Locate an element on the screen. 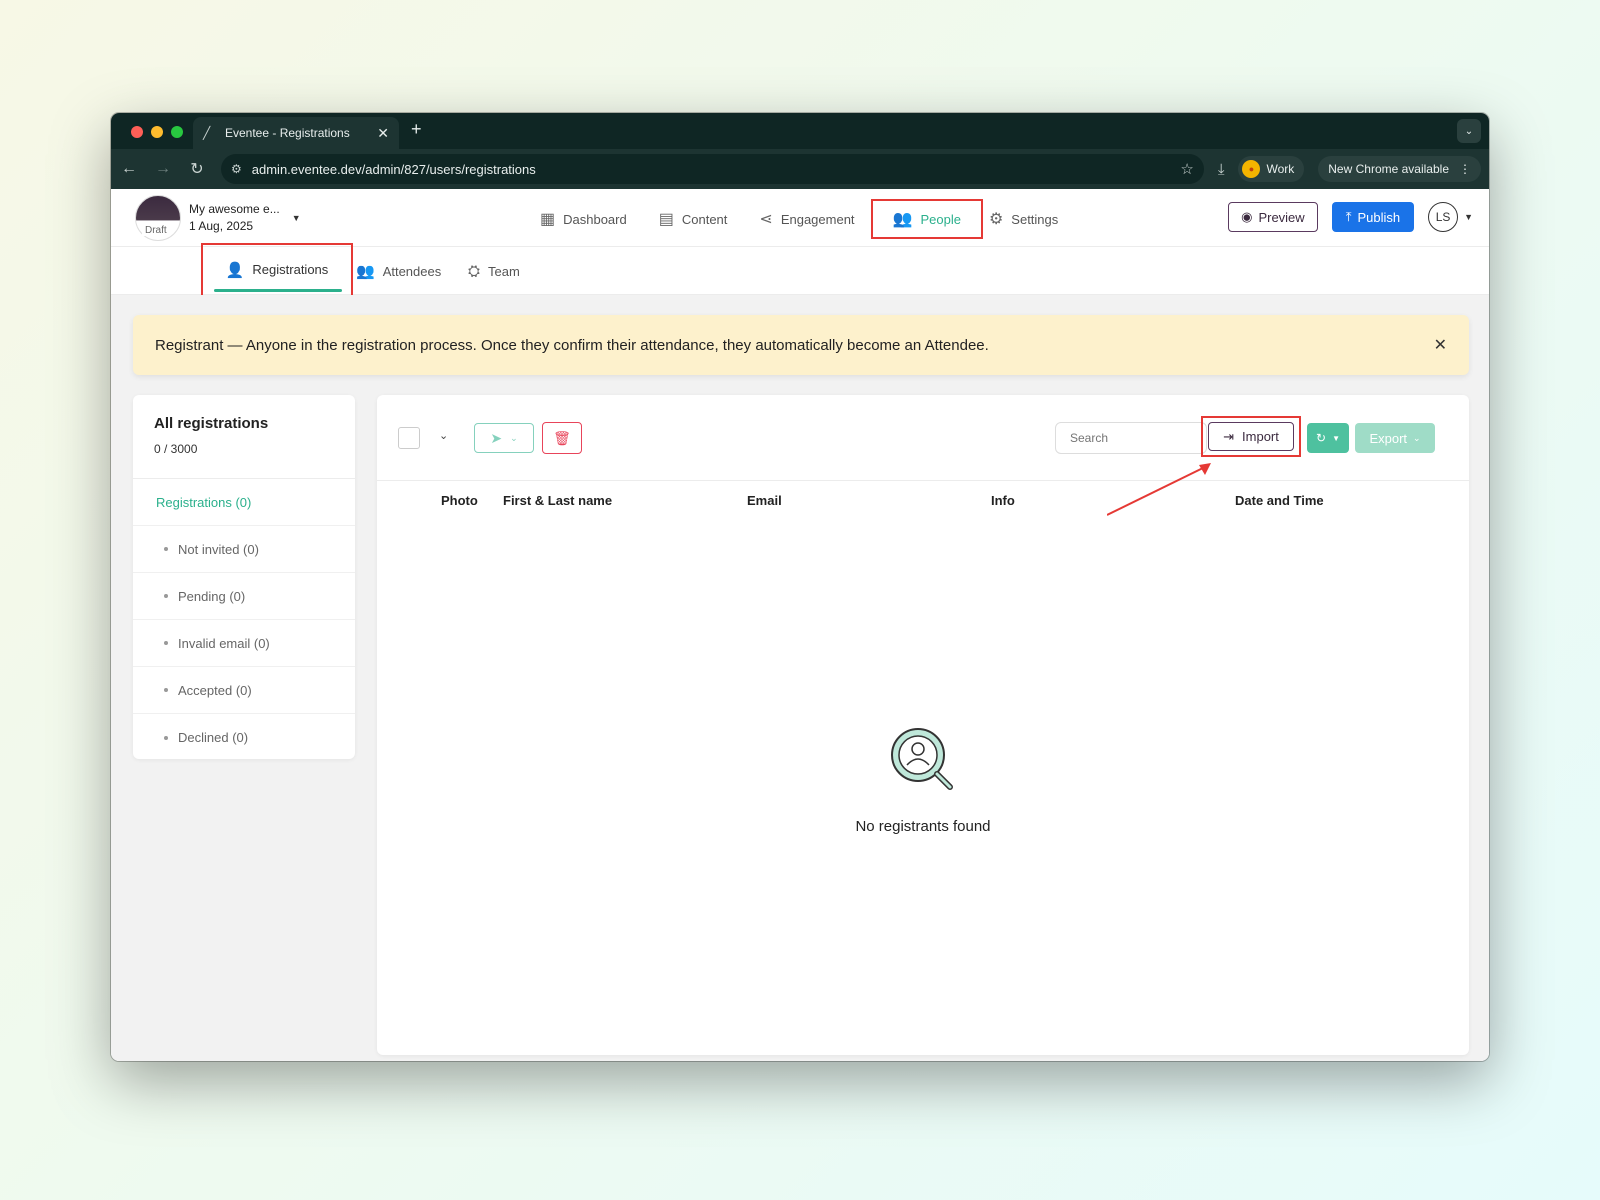 This screenshot has width=1600, height=1200. tab-search-icon: ⌄ is located at coordinates (1469, 131).